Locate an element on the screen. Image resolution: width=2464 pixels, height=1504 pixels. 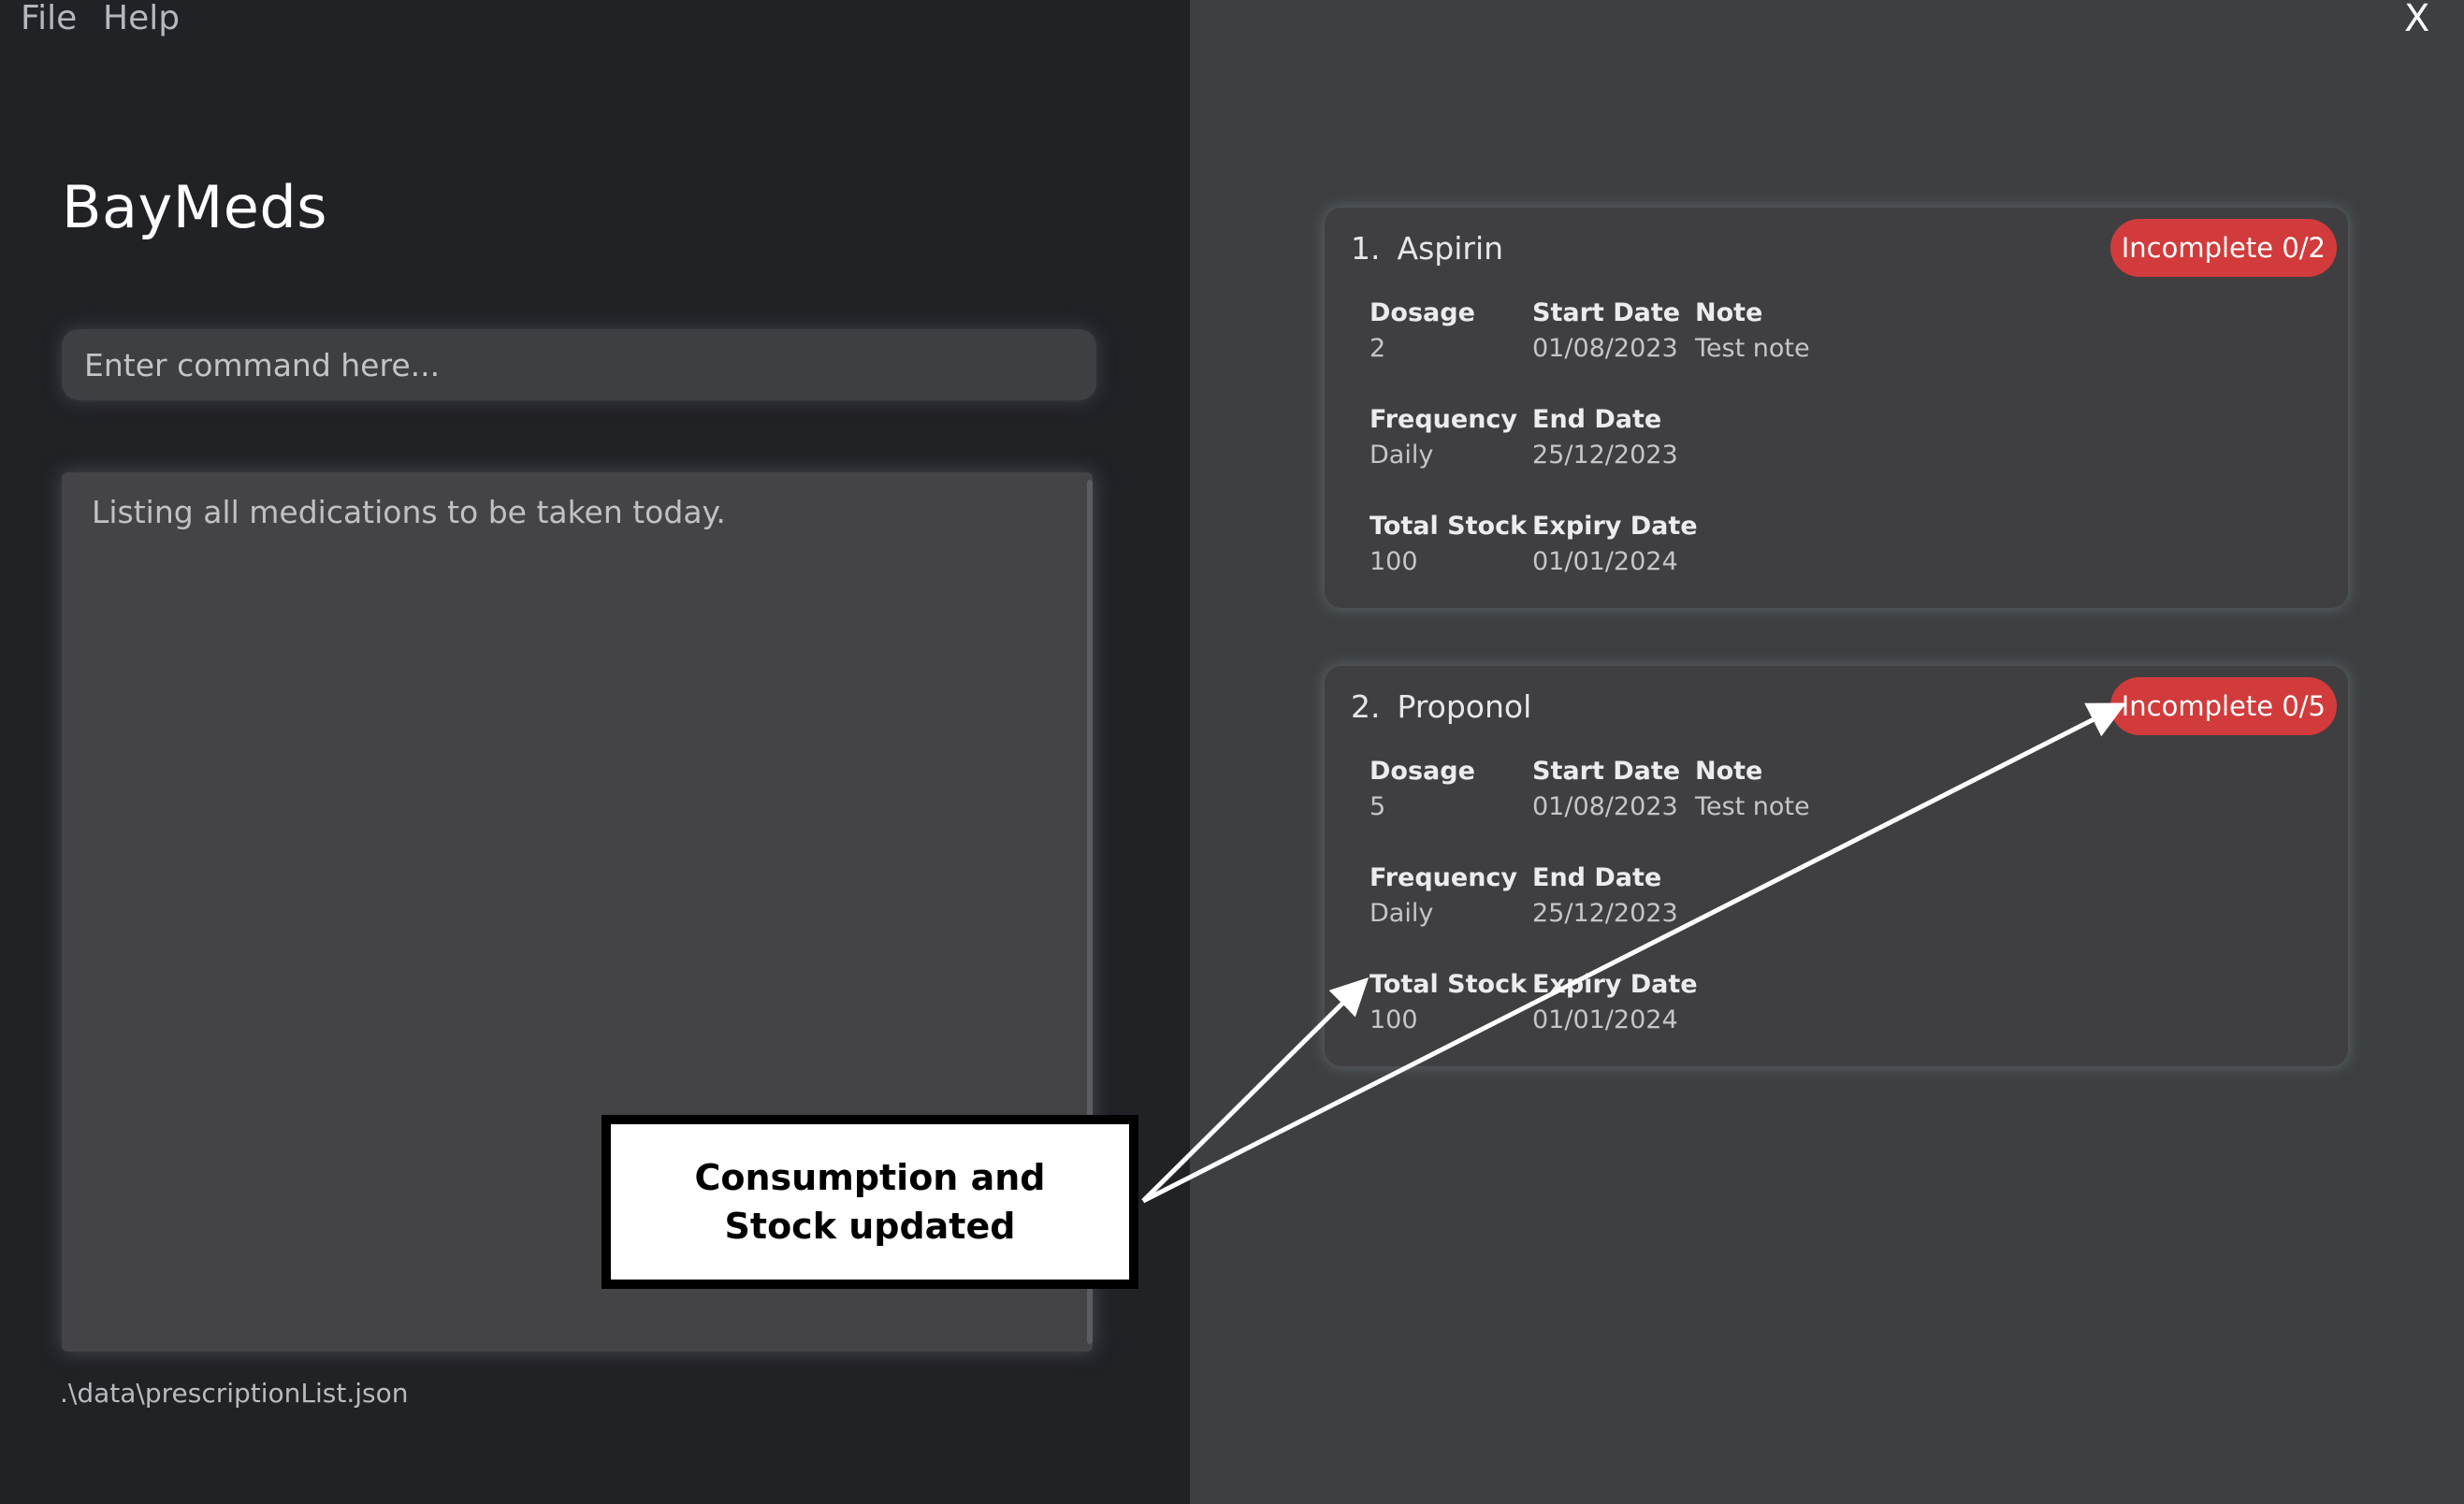
dosage-value: 5 is located at coordinates (1378, 806).